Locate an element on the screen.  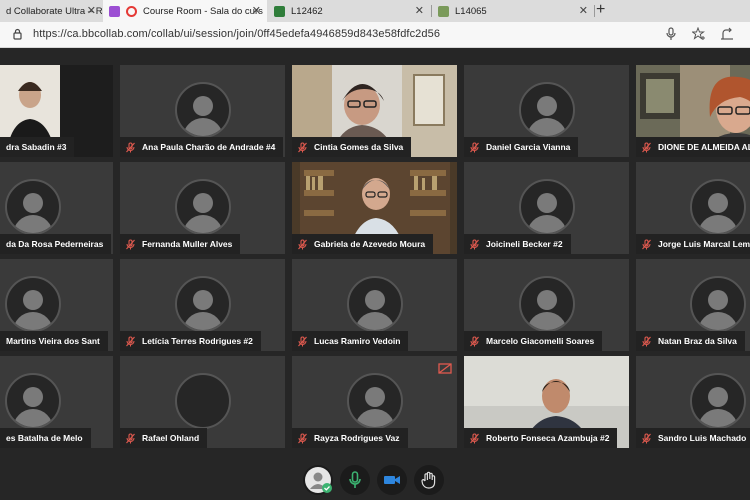
participant-name-bar: Rayza Rodrigues Vaz is located at coordinates (350, 438).